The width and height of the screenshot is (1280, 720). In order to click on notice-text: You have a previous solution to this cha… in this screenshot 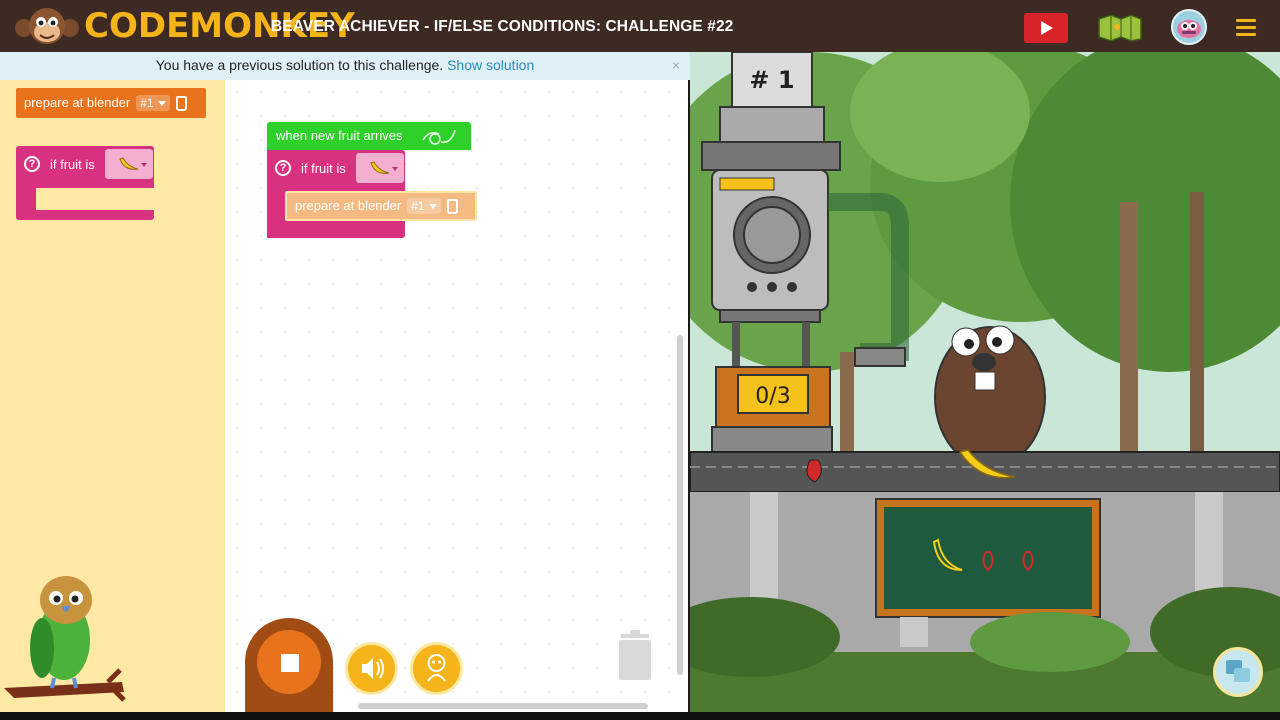, I will do `click(299, 65)`.